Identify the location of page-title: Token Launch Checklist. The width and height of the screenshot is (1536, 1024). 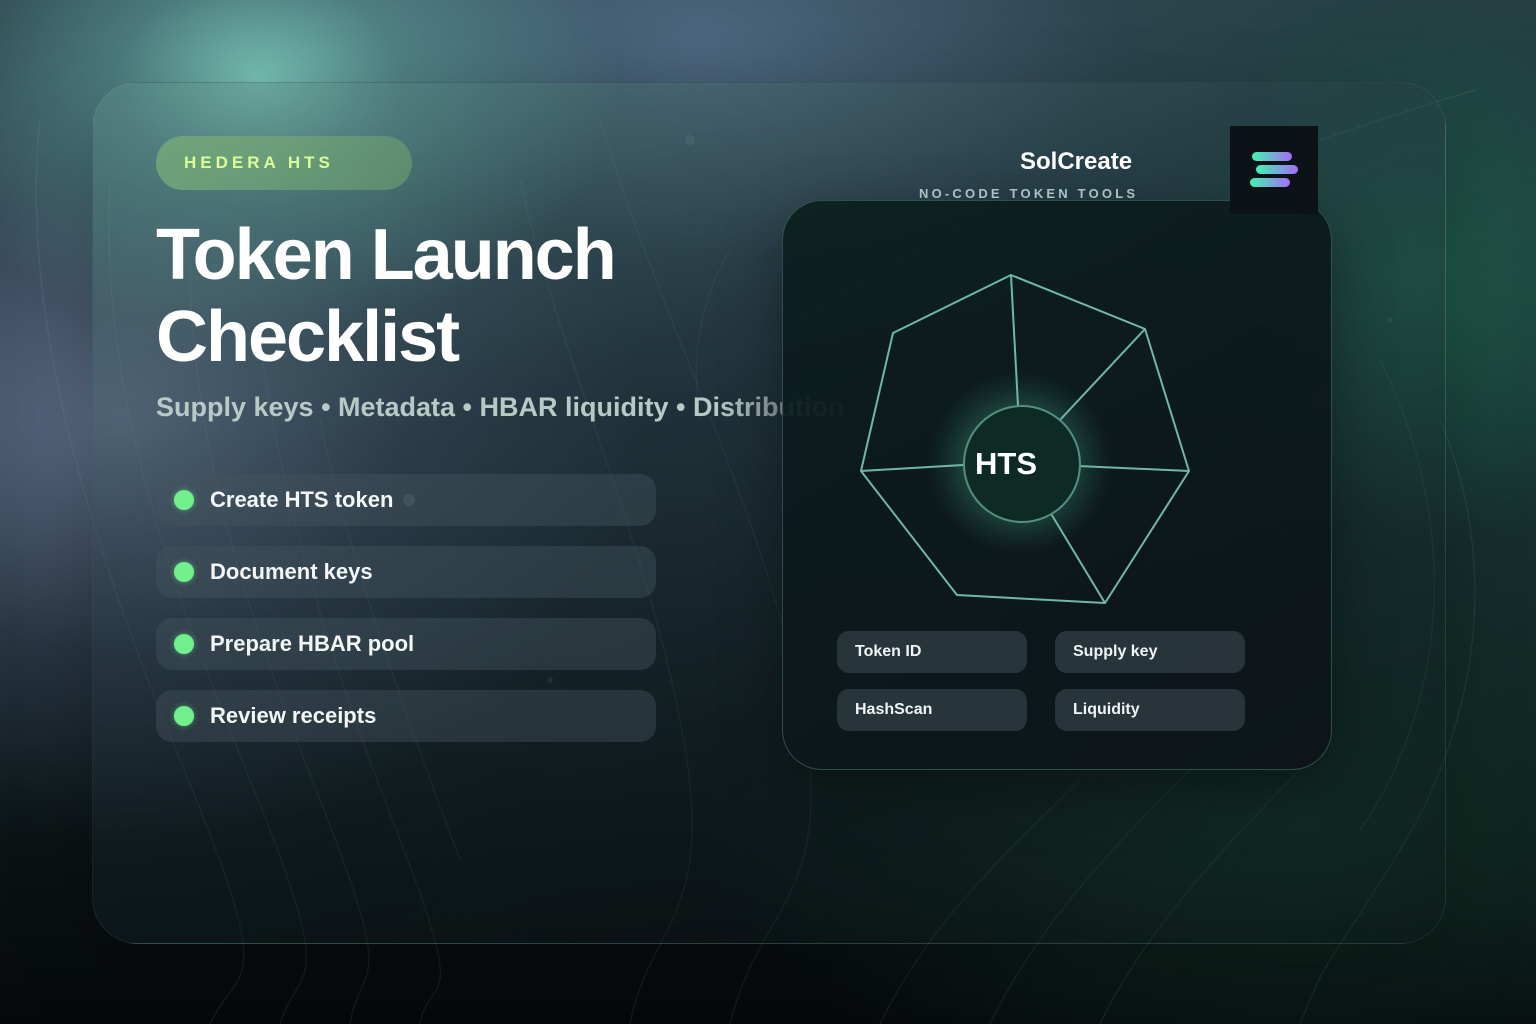
(436, 296).